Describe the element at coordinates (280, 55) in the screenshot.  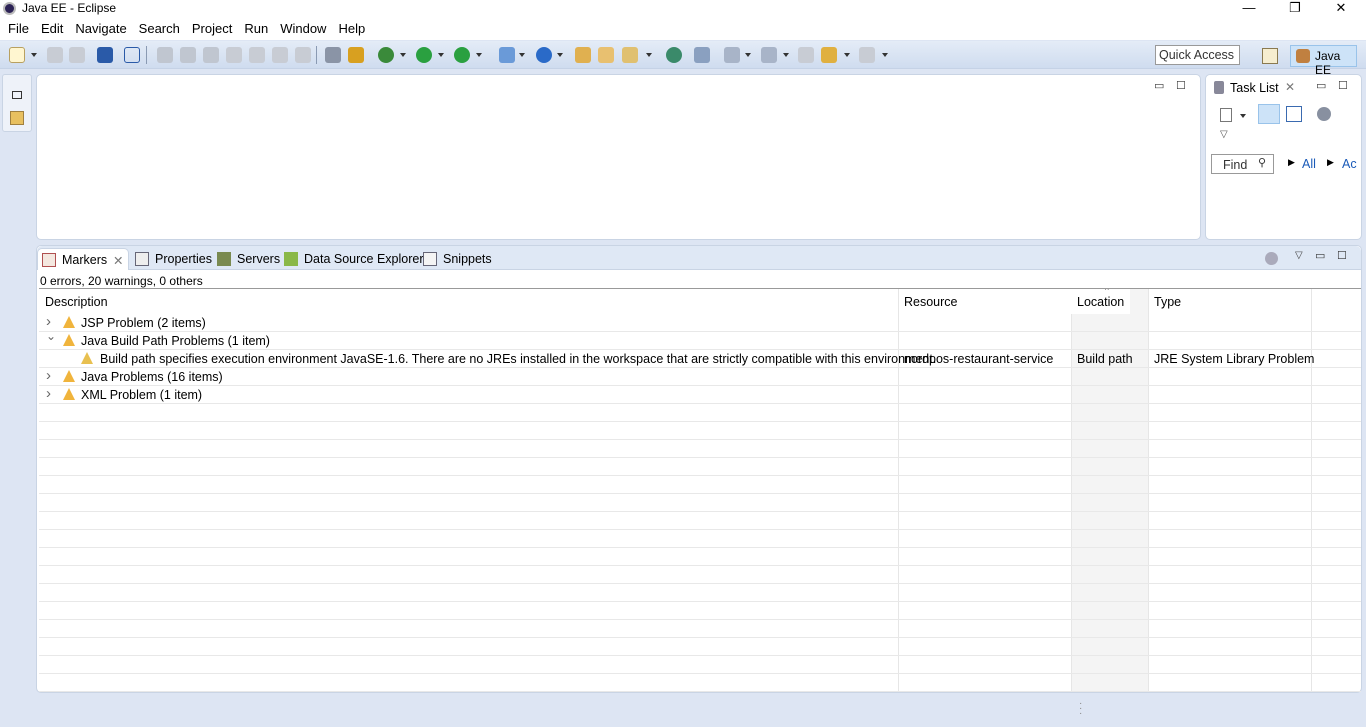
I see `step-over-icon` at that location.